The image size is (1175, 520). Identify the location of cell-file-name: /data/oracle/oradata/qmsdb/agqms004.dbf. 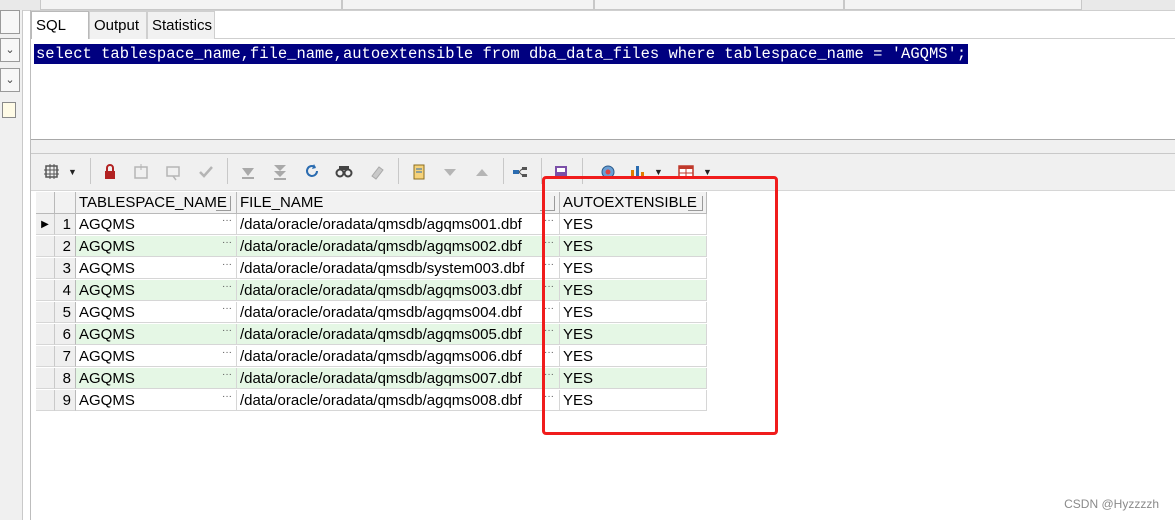
(398, 312).